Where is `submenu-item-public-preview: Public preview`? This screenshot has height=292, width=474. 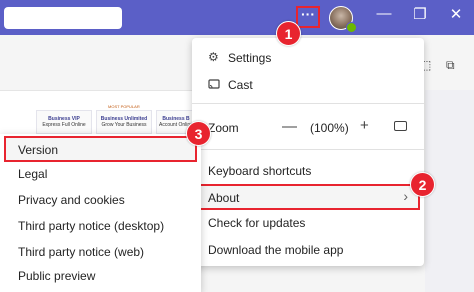 submenu-item-public-preview: Public preview is located at coordinates (56, 276).